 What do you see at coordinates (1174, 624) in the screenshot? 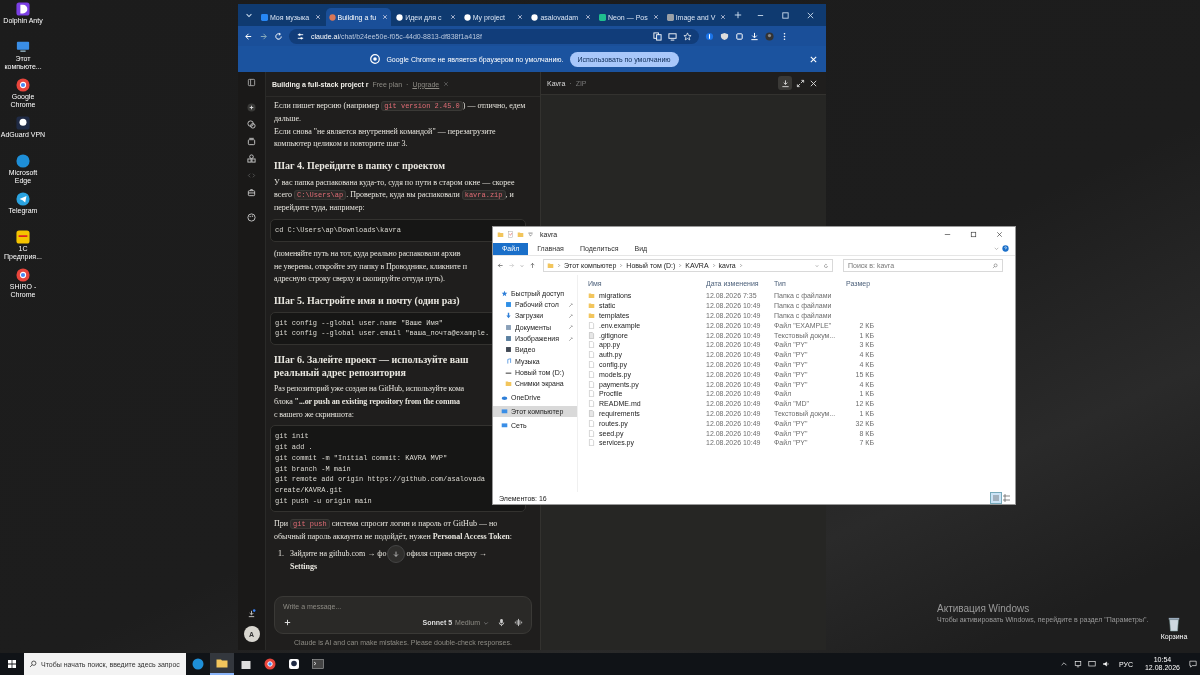
I see `trash-bin-icon` at bounding box center [1174, 624].